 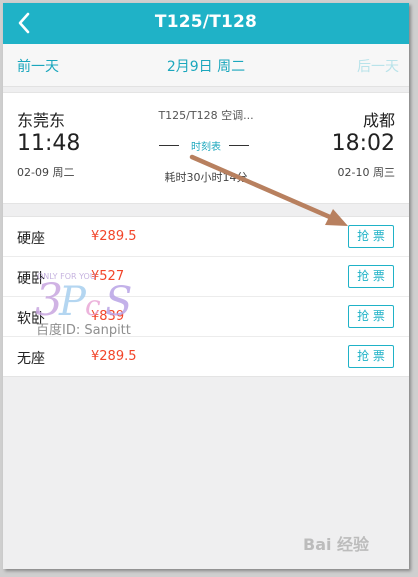 I want to click on annotation-arrow-icon, so click(x=268, y=190).